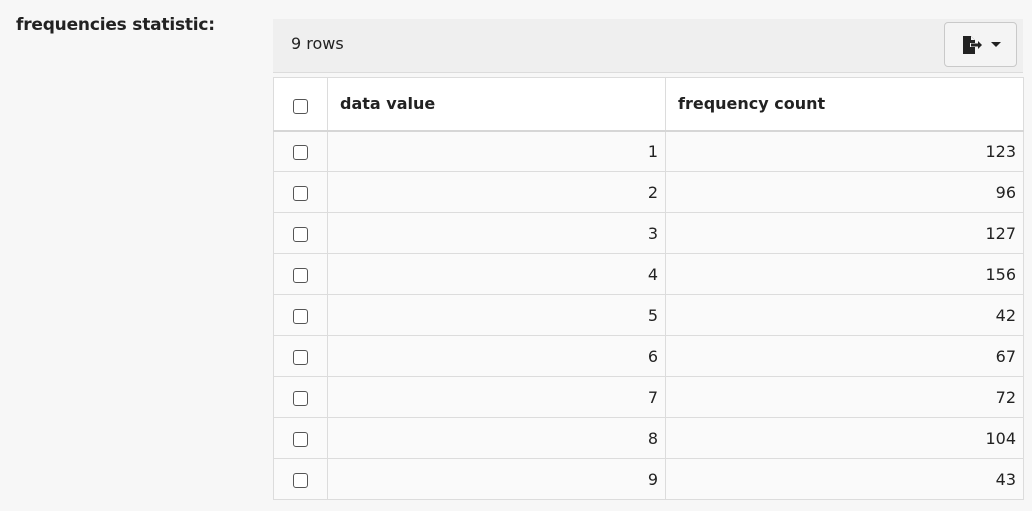  What do you see at coordinates (844, 479) in the screenshot?
I see `frequency-count-cell: 43` at bounding box center [844, 479].